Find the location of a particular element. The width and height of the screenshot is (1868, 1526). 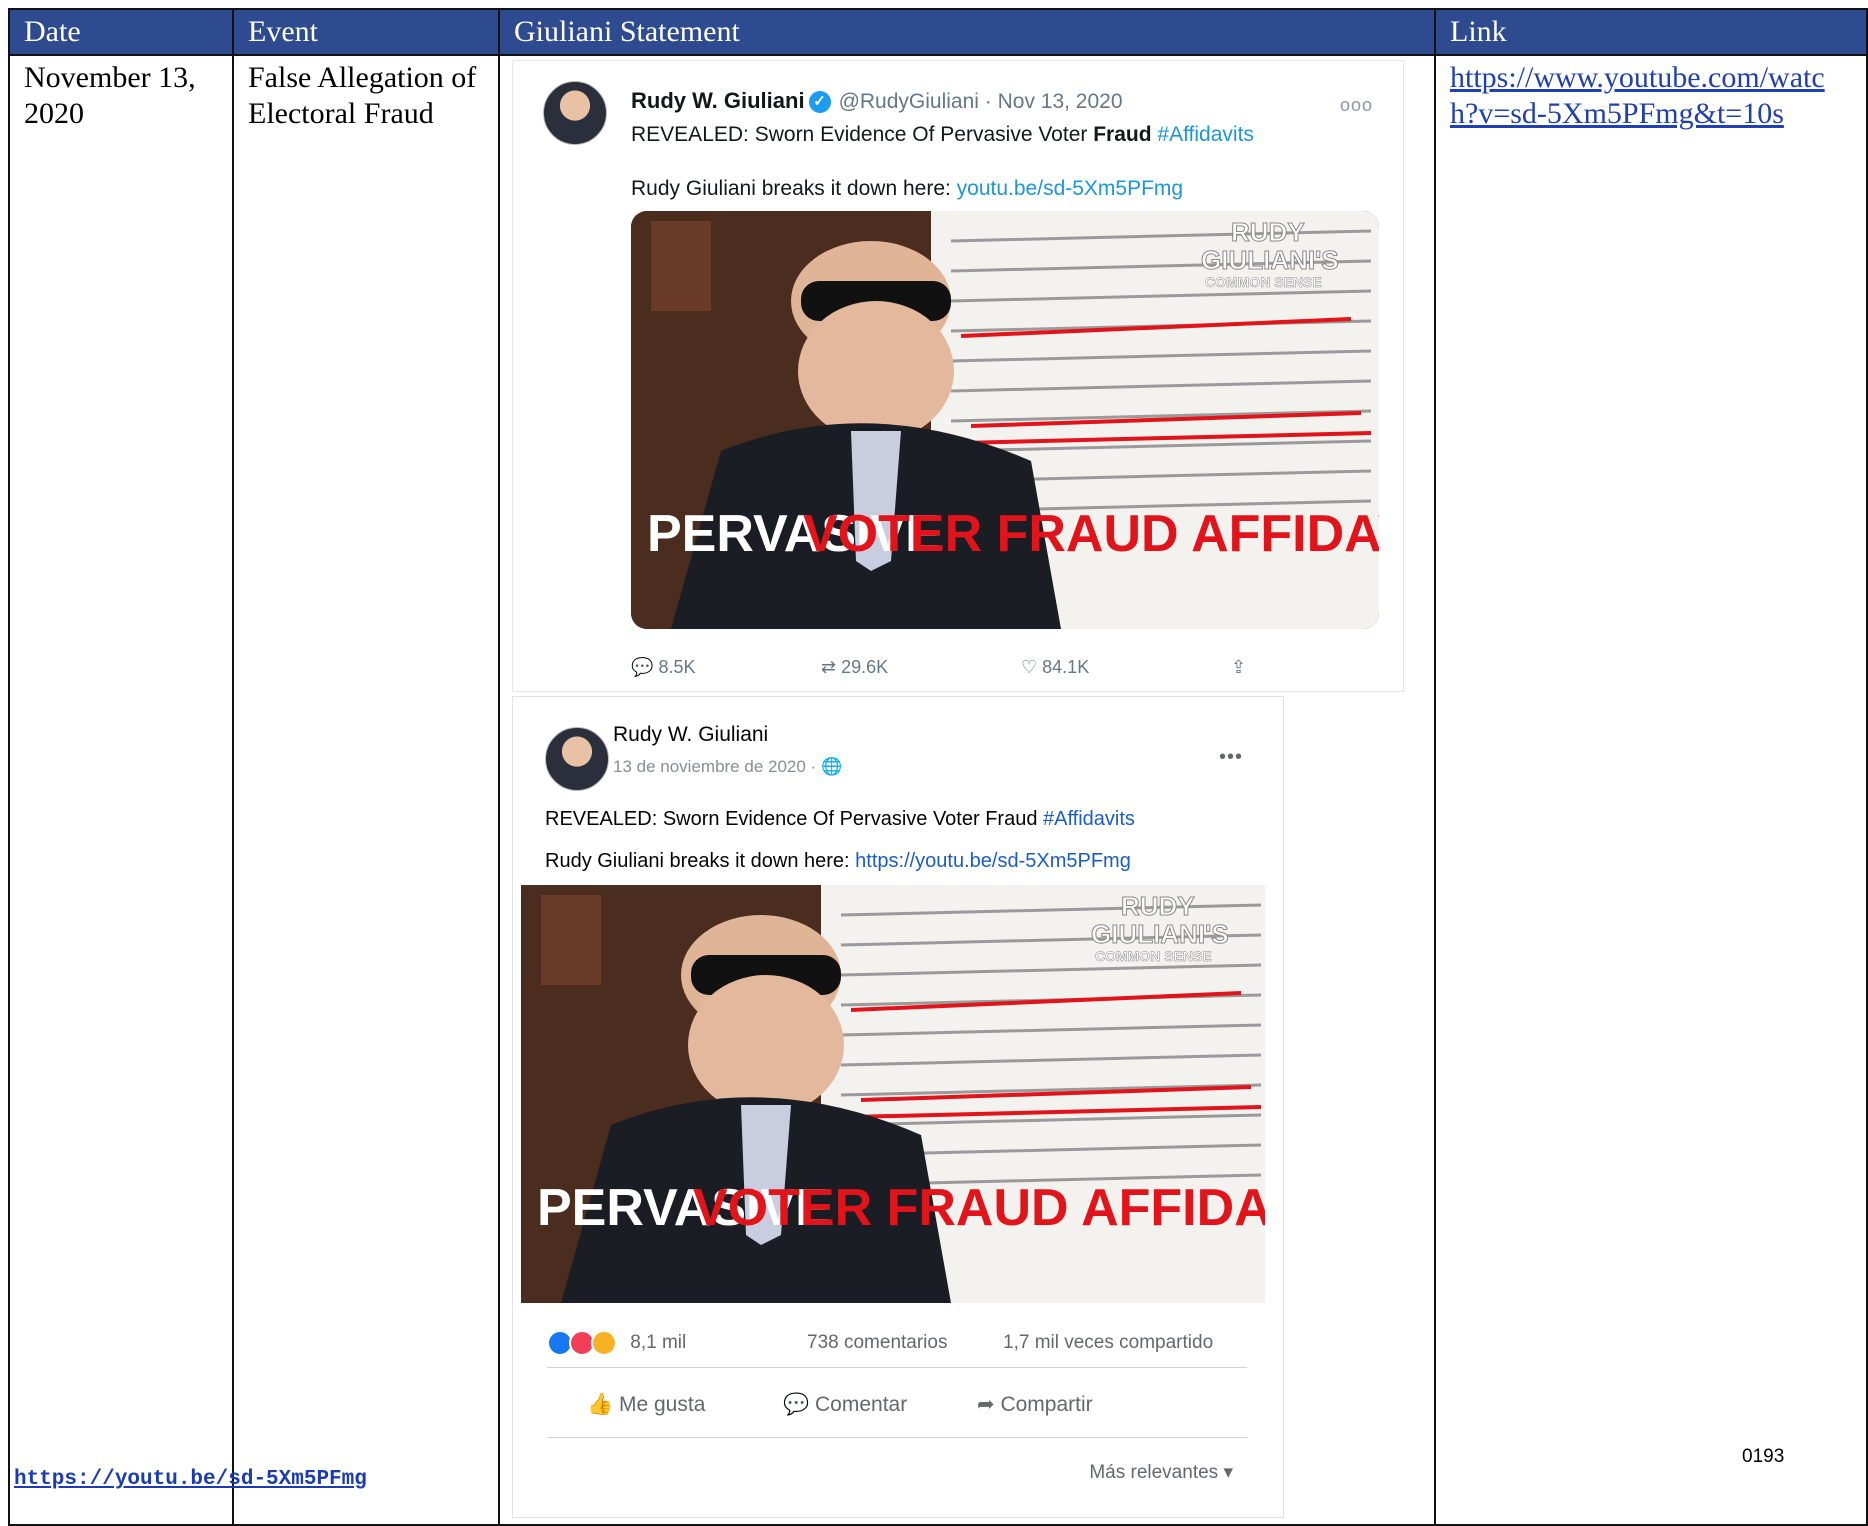

like-action: ♡ 84.1K is located at coordinates (1055, 667).